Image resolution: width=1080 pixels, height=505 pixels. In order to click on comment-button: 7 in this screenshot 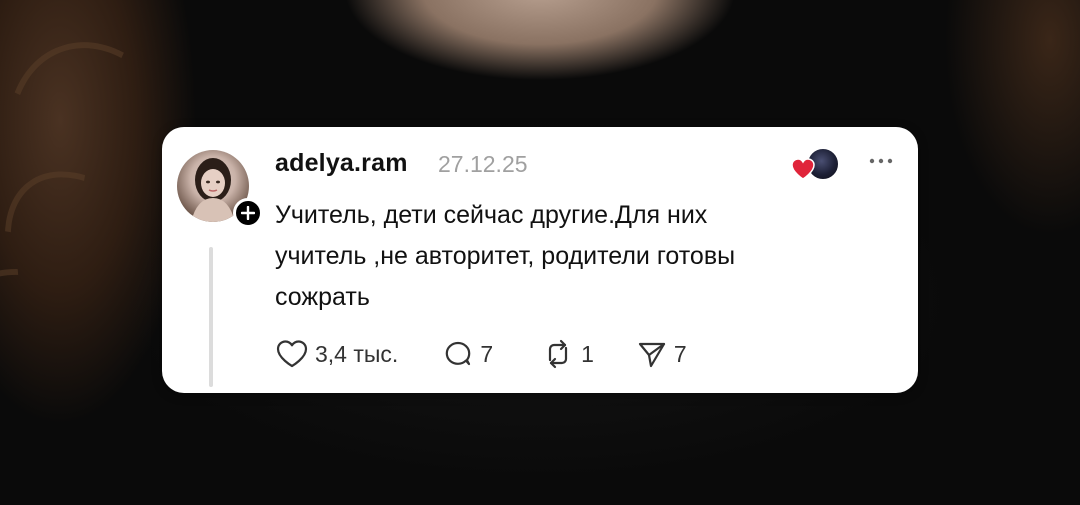, I will do `click(467, 354)`.